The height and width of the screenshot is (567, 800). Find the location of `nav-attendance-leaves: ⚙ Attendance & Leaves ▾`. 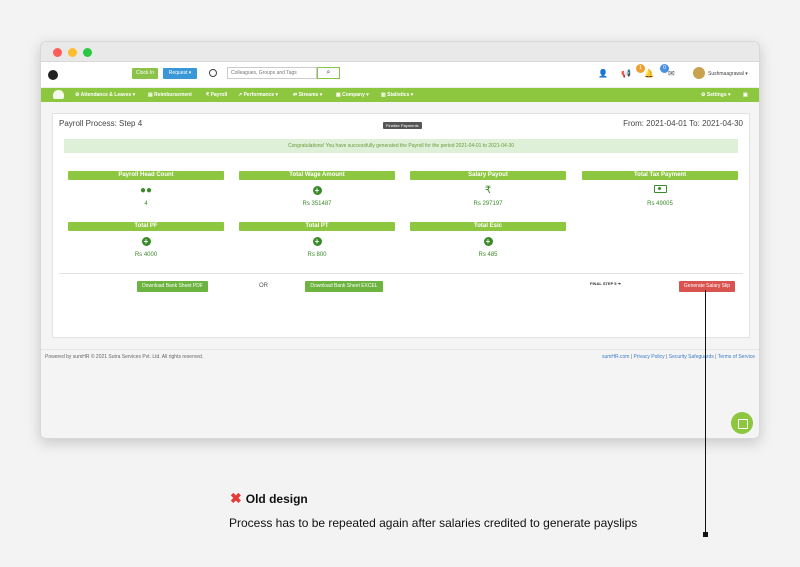

nav-attendance-leaves: ⚙ Attendance & Leaves ▾ is located at coordinates (105, 95).